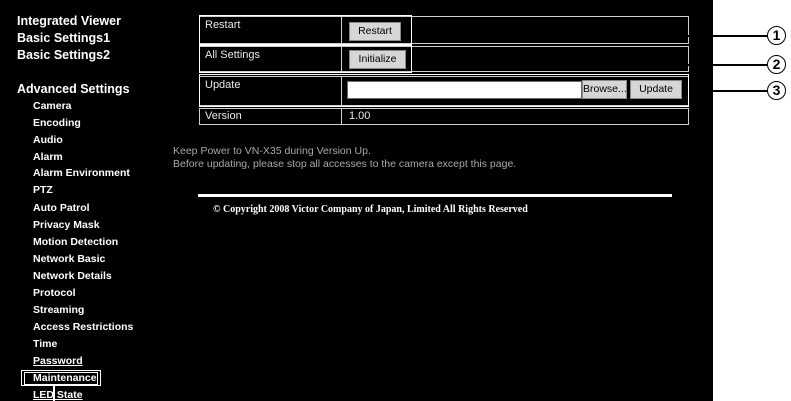  What do you see at coordinates (360, 116) in the screenshot?
I see `version-value: 1.00` at bounding box center [360, 116].